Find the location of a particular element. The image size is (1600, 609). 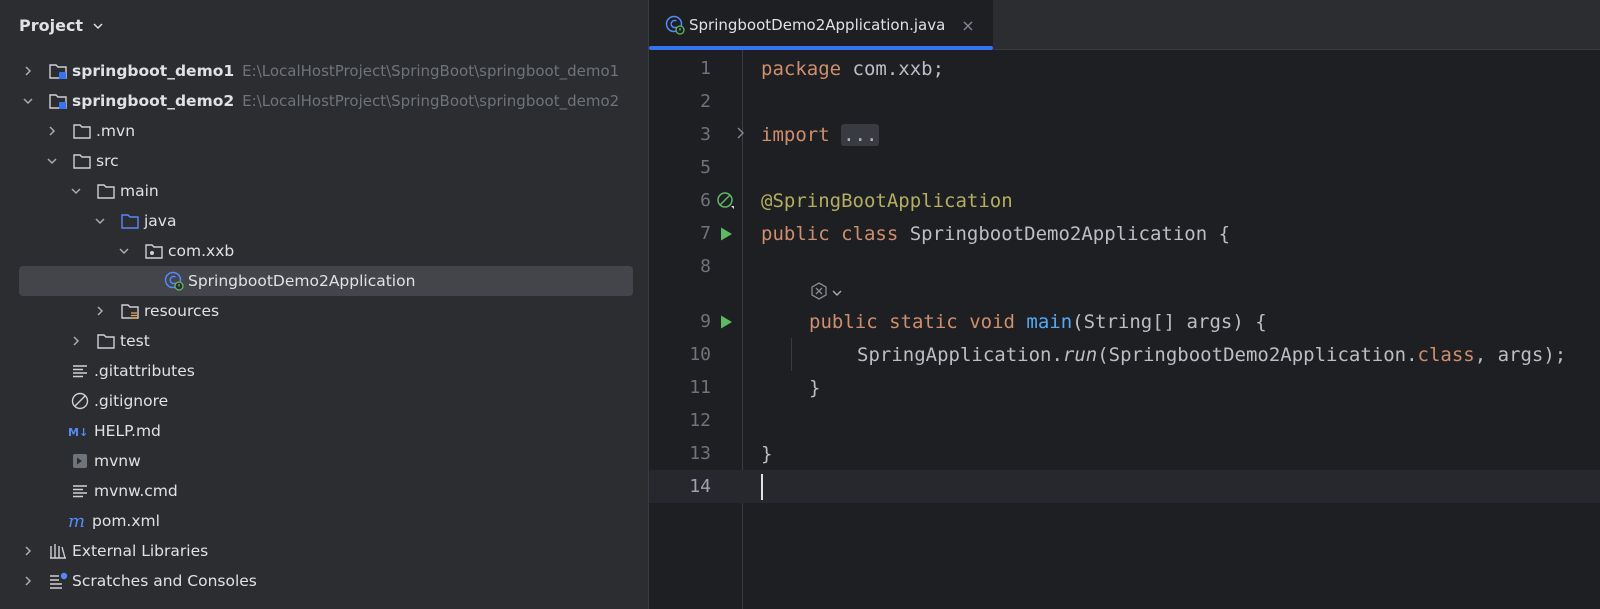

tree-item-springbootdemo2application: SpringbootDemo2Application is located at coordinates (326, 281).